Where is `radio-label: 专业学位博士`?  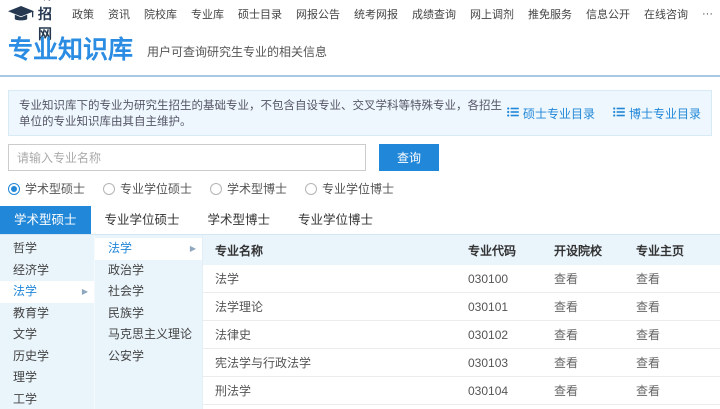 radio-label: 专业学位博士 is located at coordinates (358, 189).